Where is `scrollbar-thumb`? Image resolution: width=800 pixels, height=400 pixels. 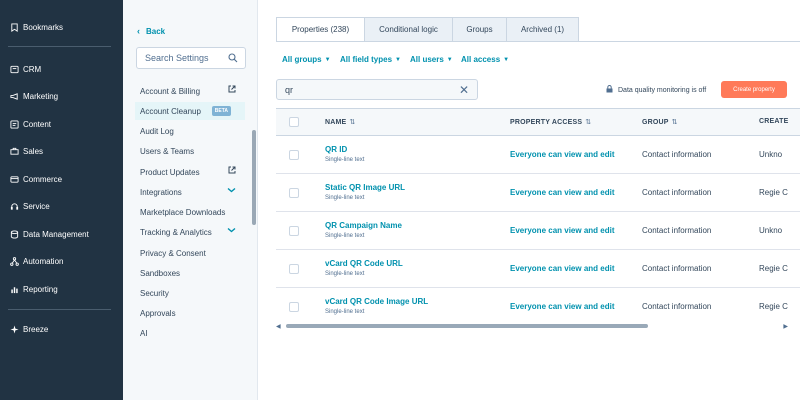
scrollbar-thumb is located at coordinates (467, 326).